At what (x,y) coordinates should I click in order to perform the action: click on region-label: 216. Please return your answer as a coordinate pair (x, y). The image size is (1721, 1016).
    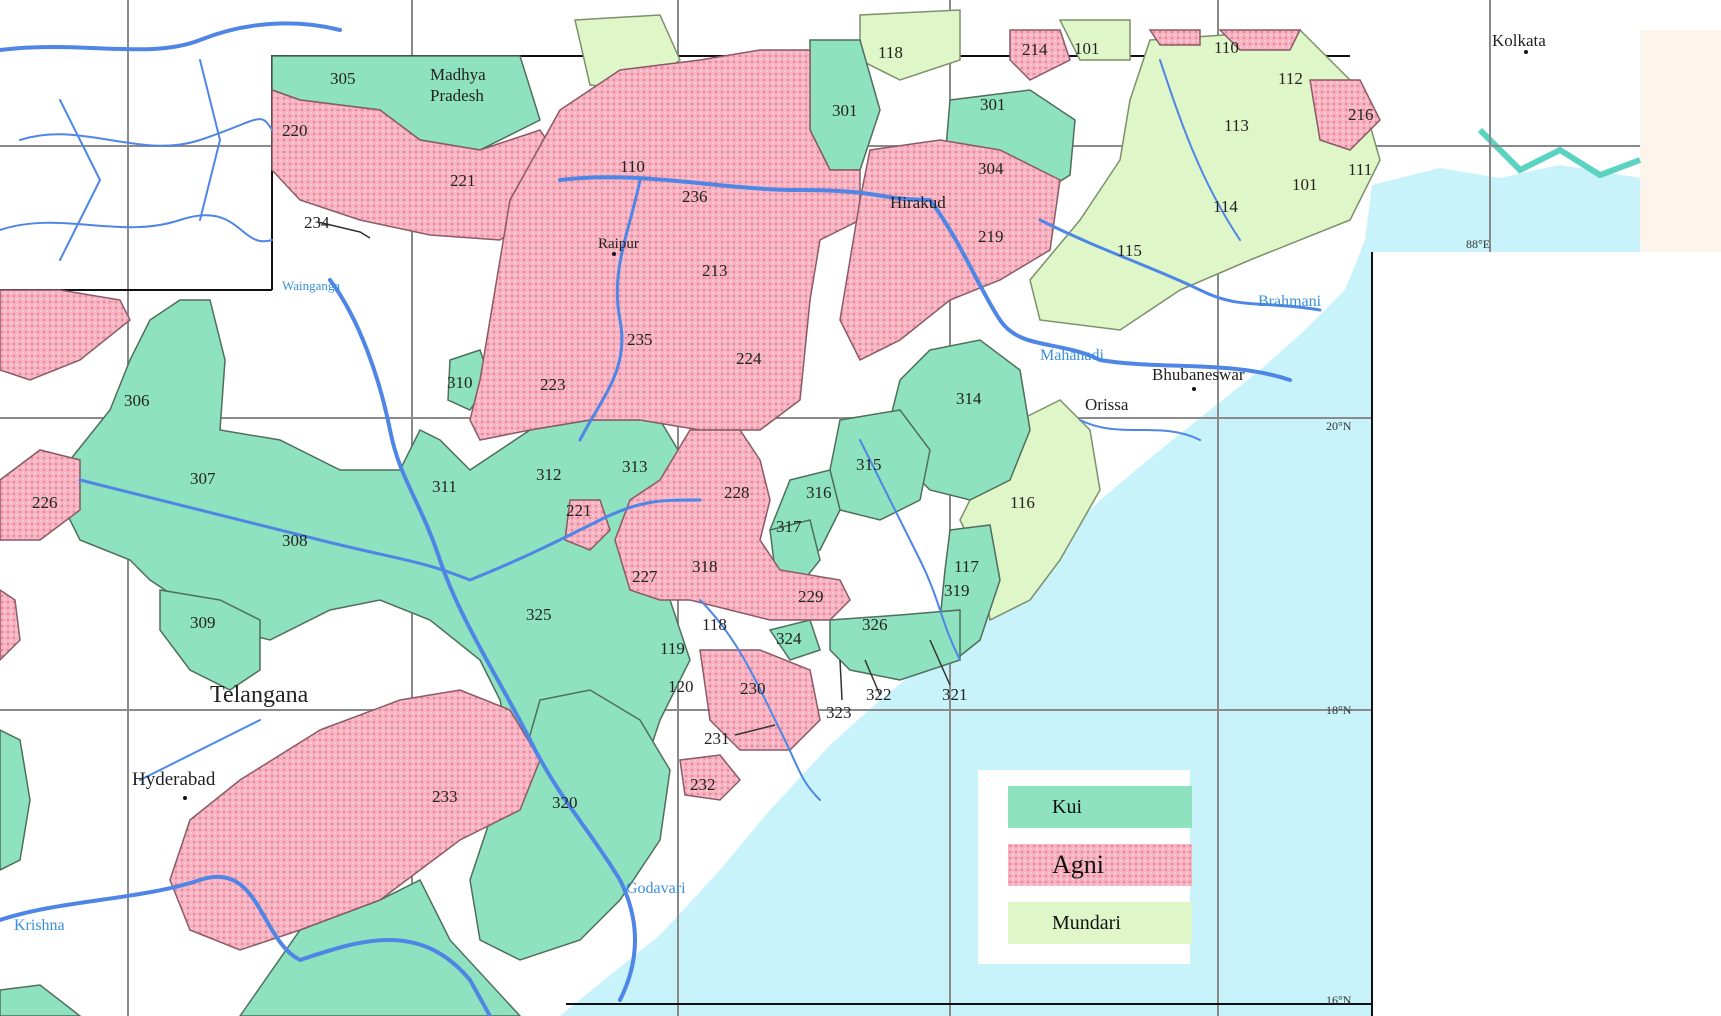
    Looking at the image, I should click on (1361, 114).